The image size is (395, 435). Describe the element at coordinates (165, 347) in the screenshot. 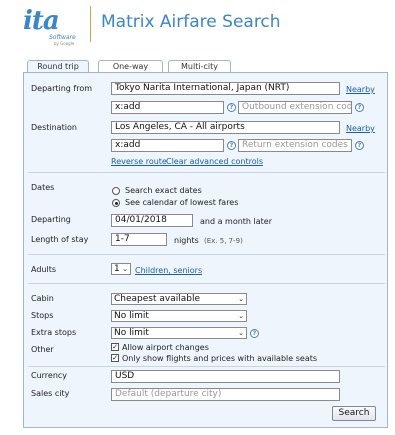

I see `allow-airport-changes-label: Allow airport changes` at that location.